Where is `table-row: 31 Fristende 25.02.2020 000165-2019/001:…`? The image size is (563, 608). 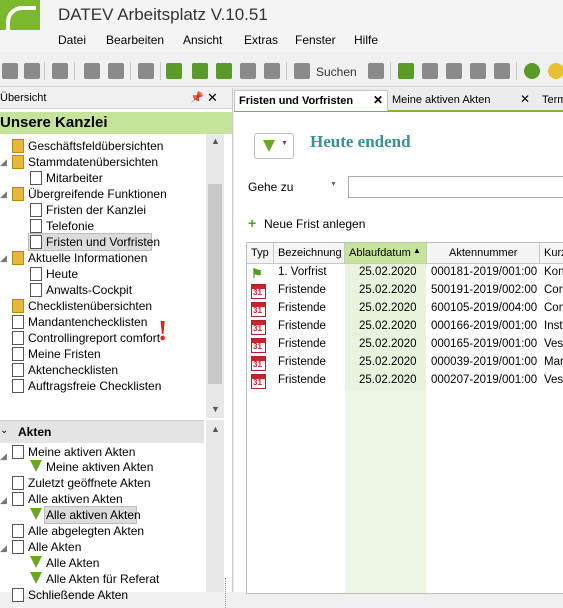 table-row: 31 Fristende 25.02.2020 000165-2019/001:… is located at coordinates (405, 345).